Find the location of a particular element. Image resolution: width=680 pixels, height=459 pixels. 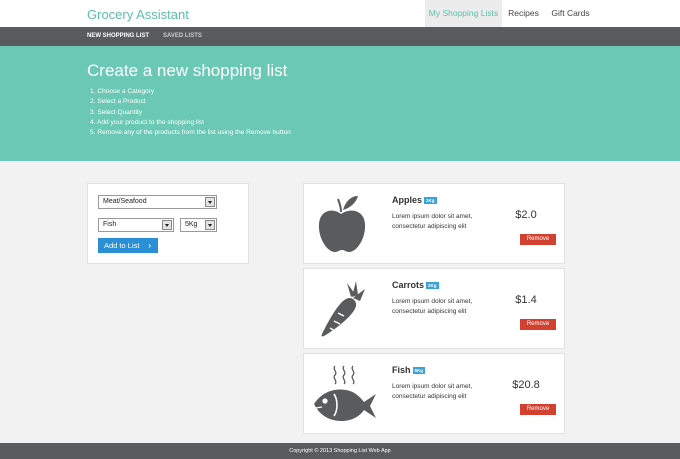

chevron-right-icon: › is located at coordinates (149, 245).